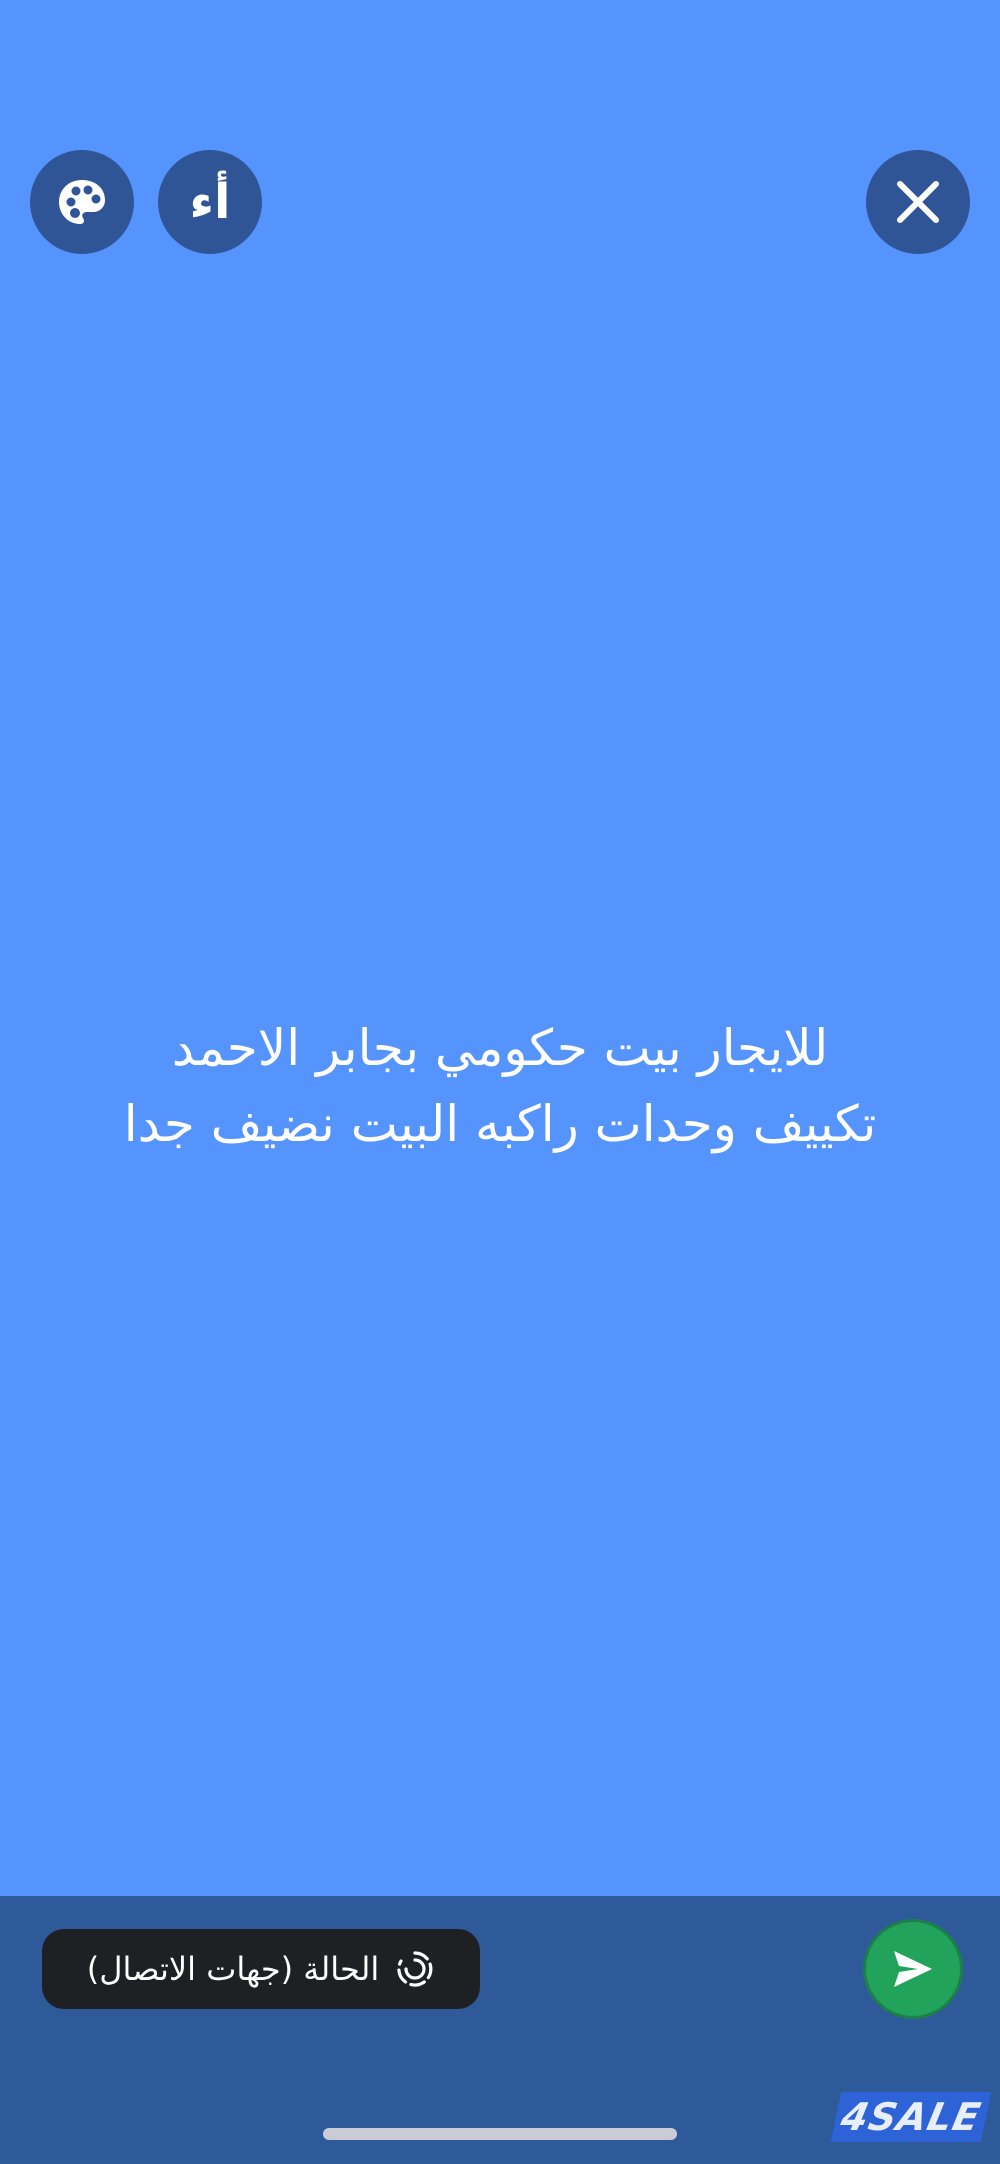 The width and height of the screenshot is (1000, 2164). I want to click on watermark-logo: 4SALE, so click(911, 2117).